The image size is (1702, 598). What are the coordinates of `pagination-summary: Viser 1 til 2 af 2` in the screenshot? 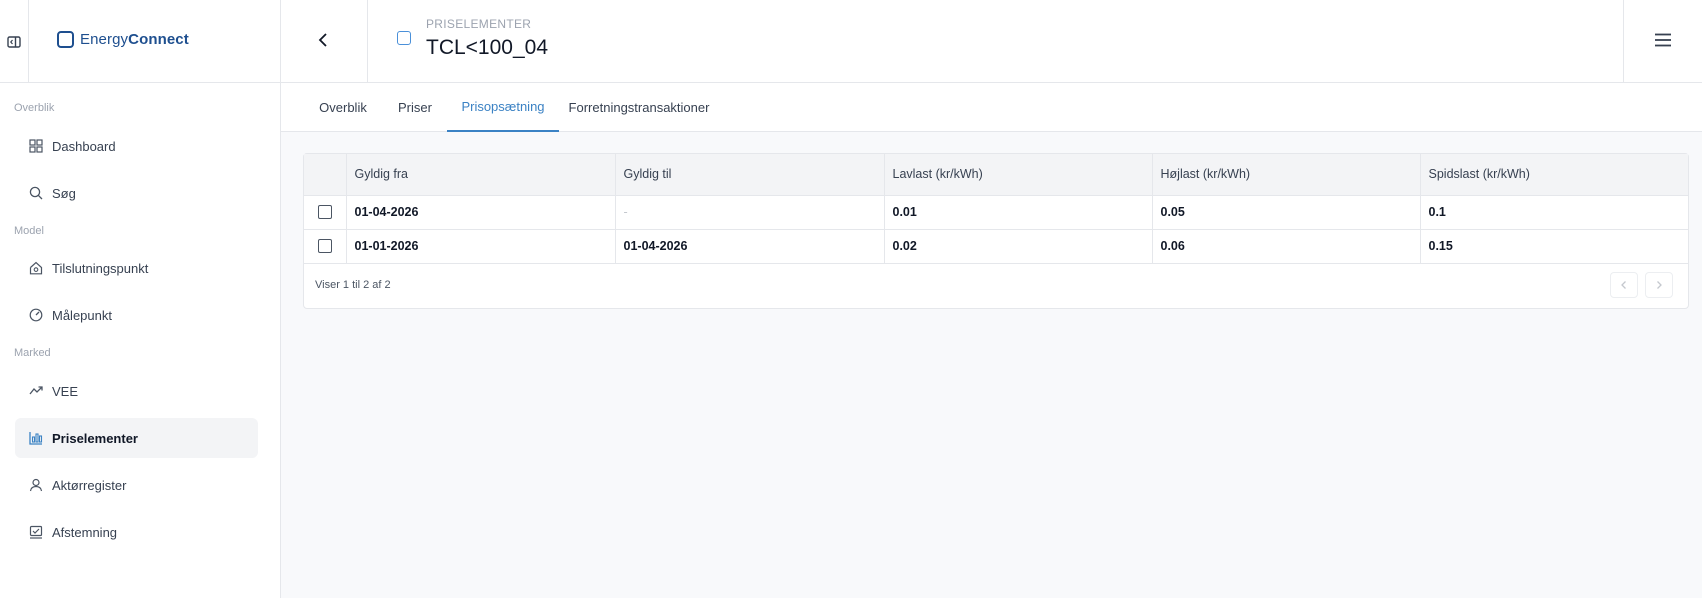 It's located at (353, 285).